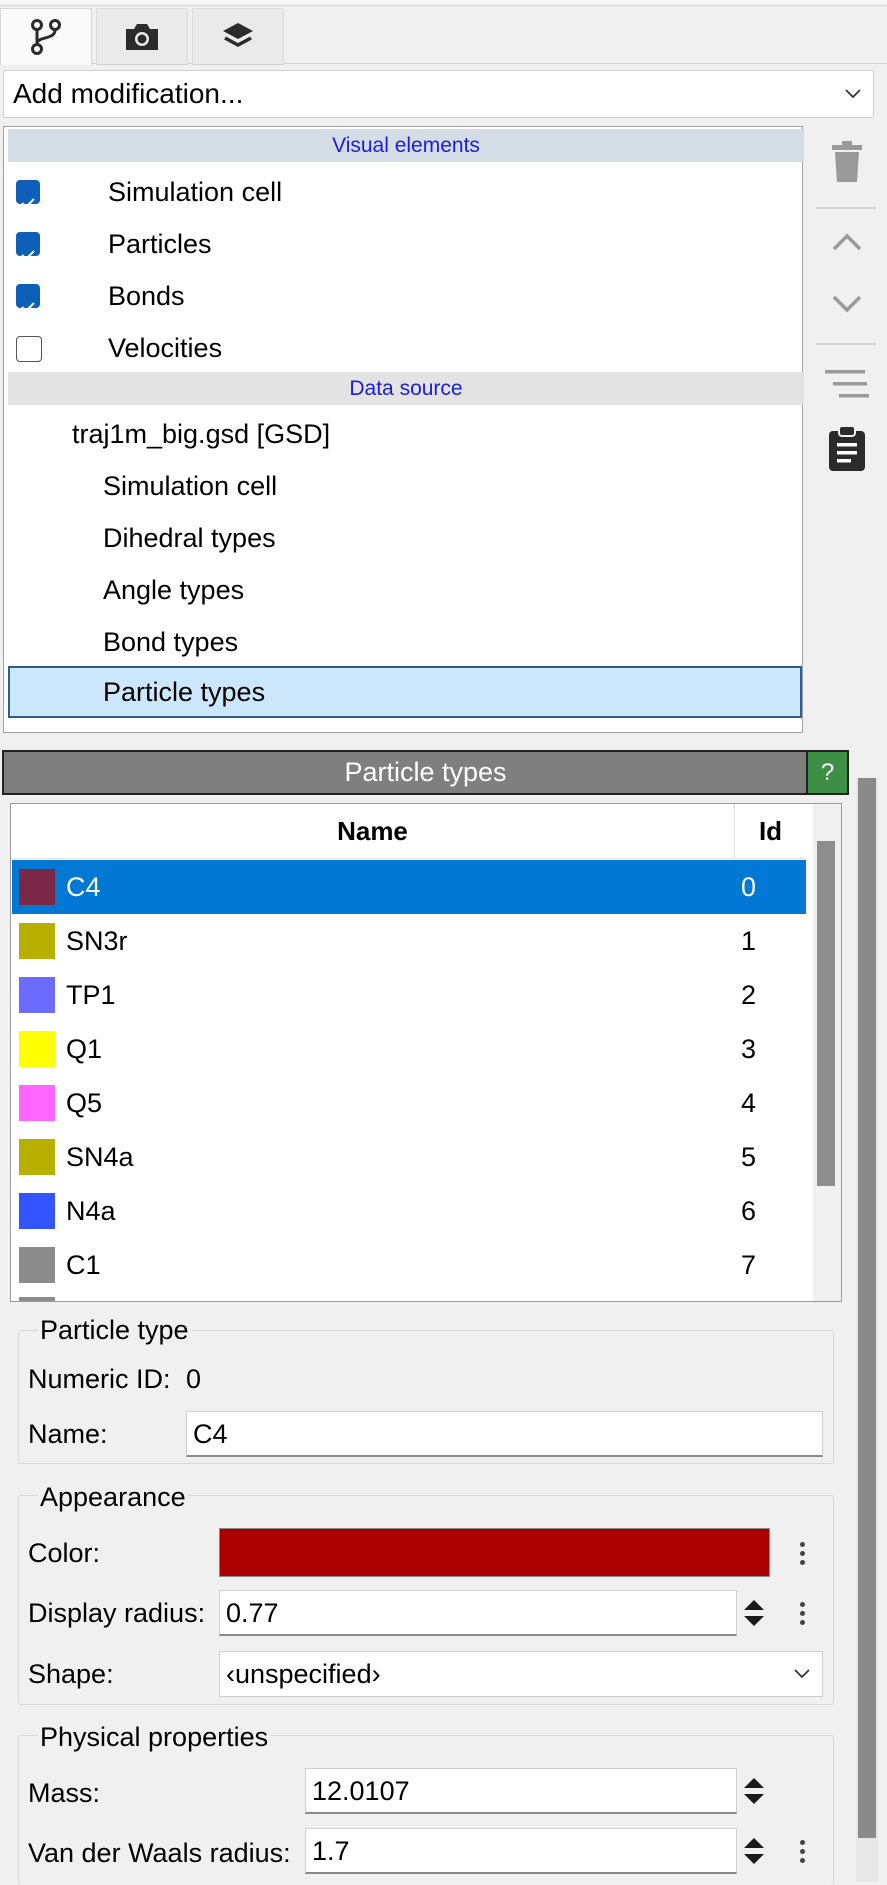 This screenshot has height=1885, width=887. What do you see at coordinates (160, 244) in the screenshot?
I see `visual-item-label: Particles` at bounding box center [160, 244].